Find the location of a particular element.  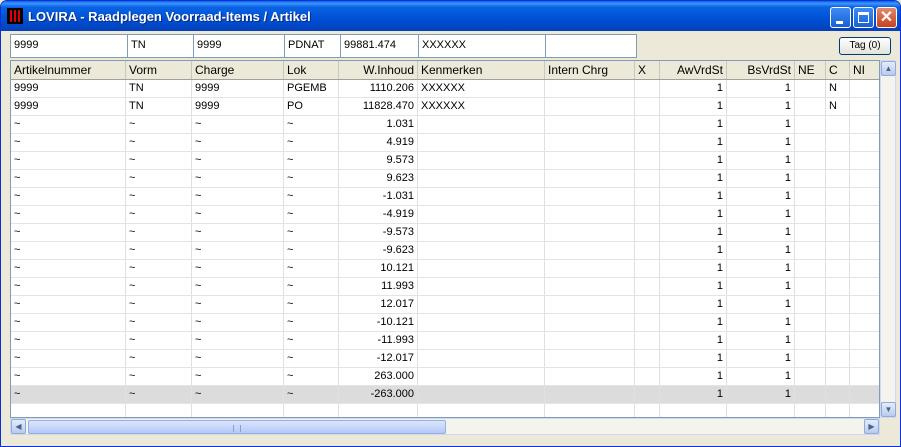

table-row: ~ ~ ~ ~12.017 1 1 is located at coordinates (445, 305).